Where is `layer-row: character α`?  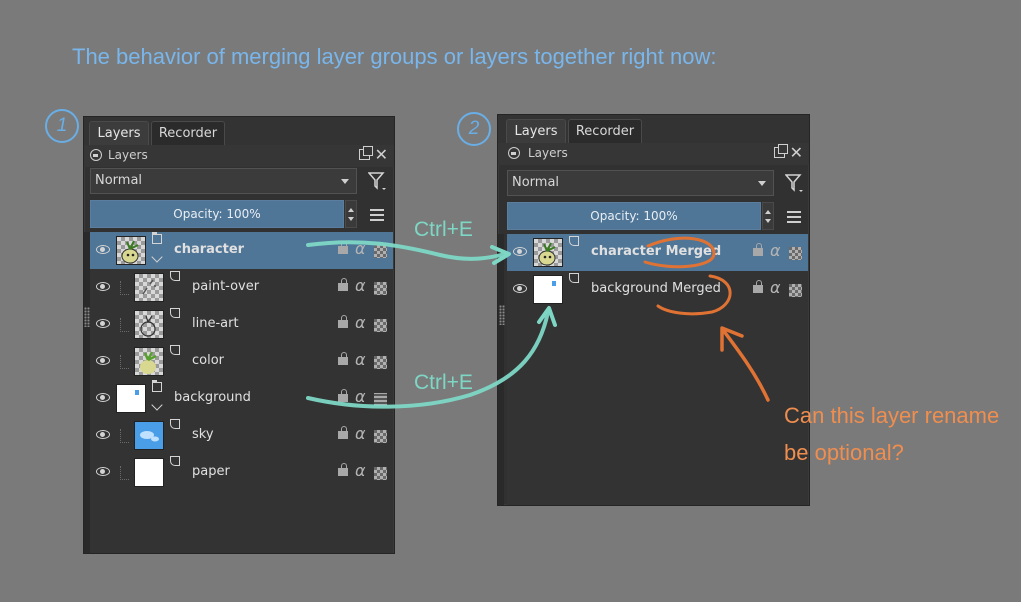
layer-row: character α is located at coordinates (241, 250).